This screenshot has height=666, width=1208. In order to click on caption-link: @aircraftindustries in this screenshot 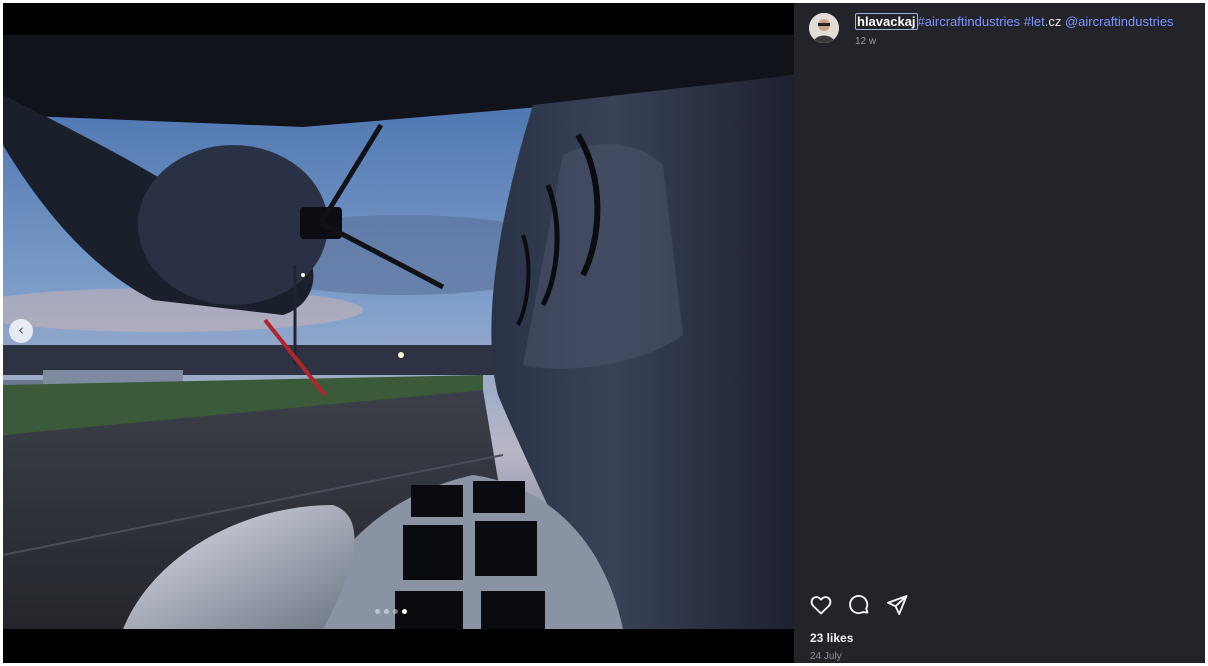, I will do `click(1119, 21)`.